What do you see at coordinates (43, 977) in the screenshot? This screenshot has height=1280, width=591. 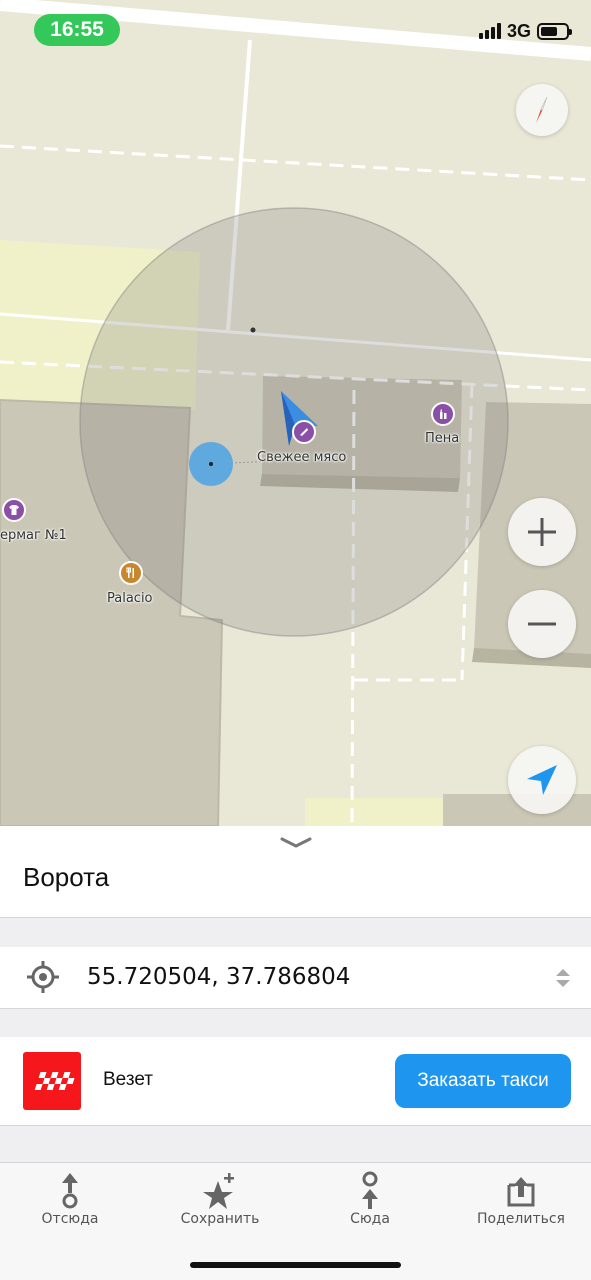 I see `crosshair-icon` at bounding box center [43, 977].